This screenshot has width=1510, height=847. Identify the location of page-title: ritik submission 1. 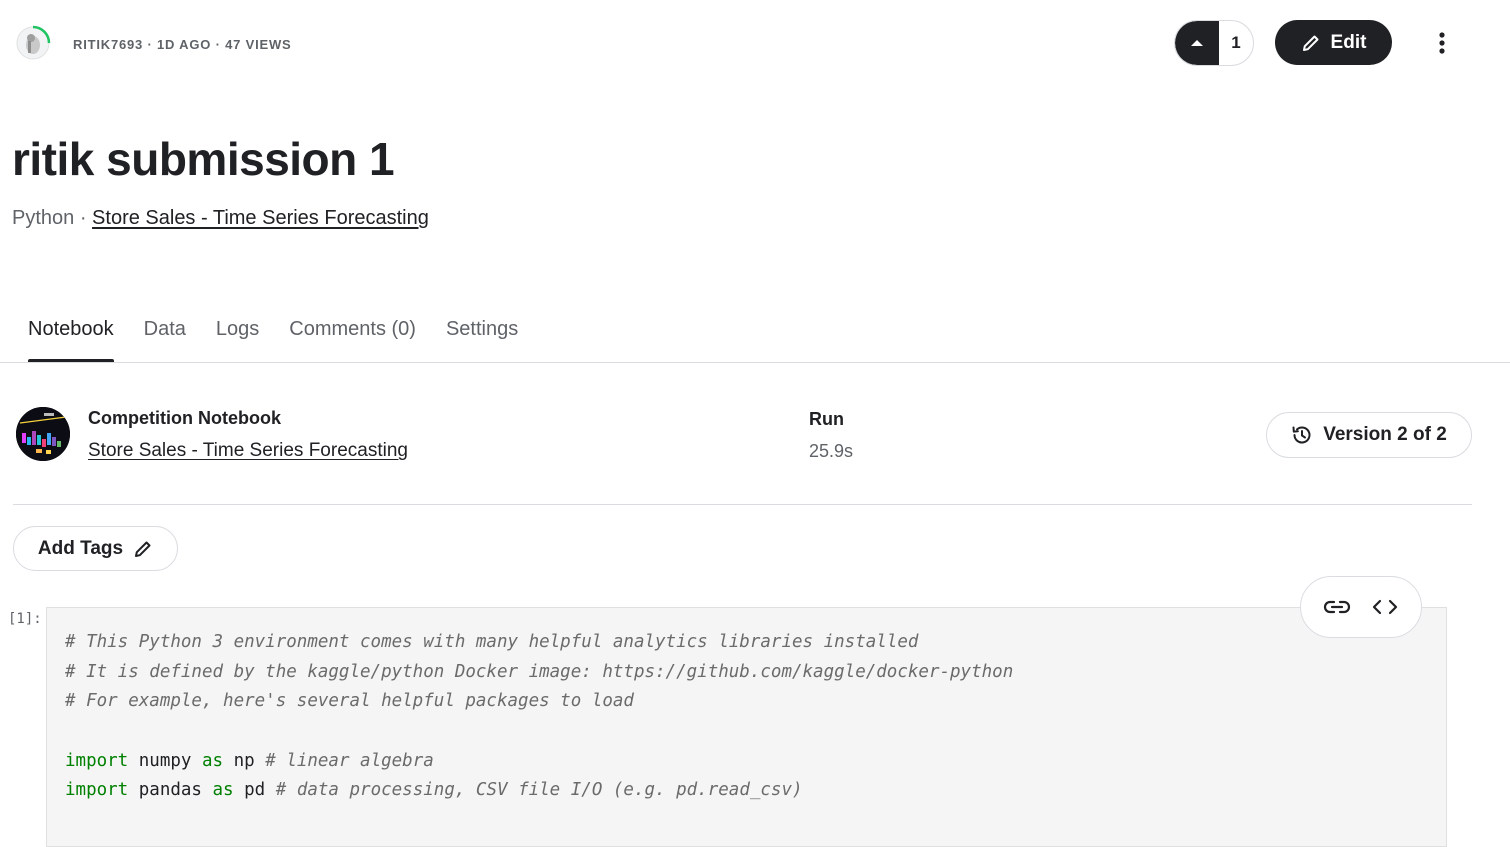
(203, 159).